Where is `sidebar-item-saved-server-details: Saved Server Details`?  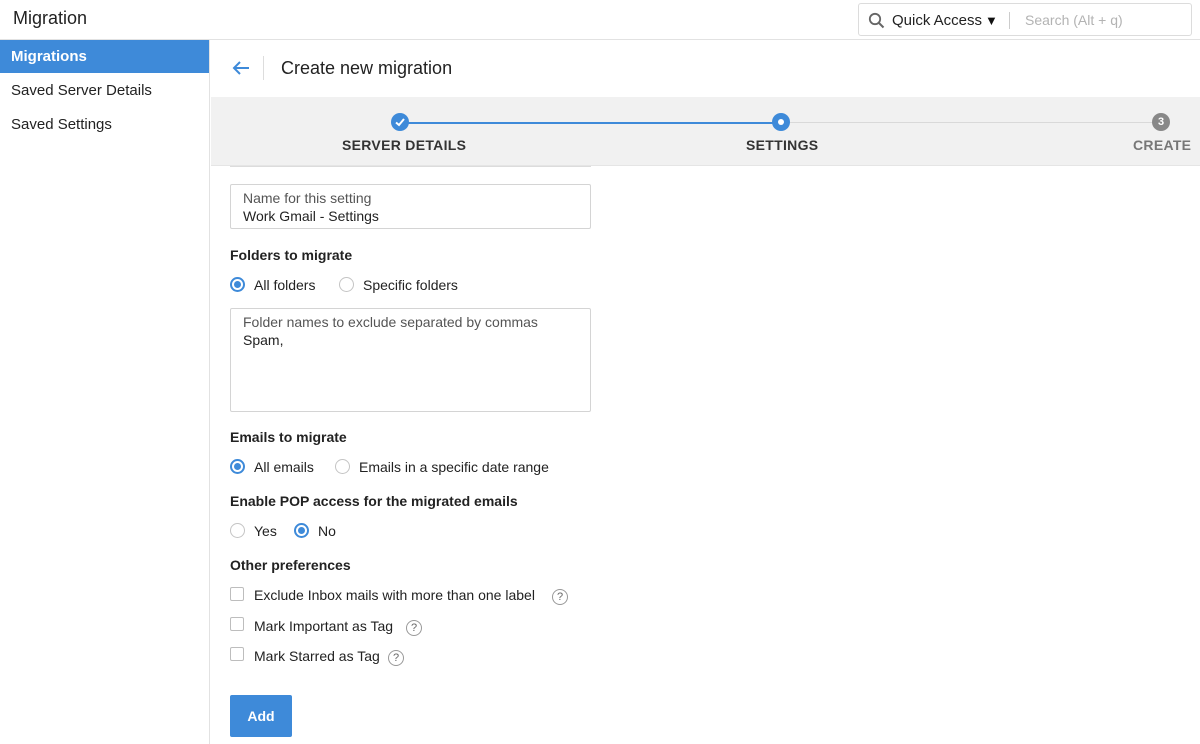
sidebar-item-saved-server-details: Saved Server Details is located at coordinates (104, 90).